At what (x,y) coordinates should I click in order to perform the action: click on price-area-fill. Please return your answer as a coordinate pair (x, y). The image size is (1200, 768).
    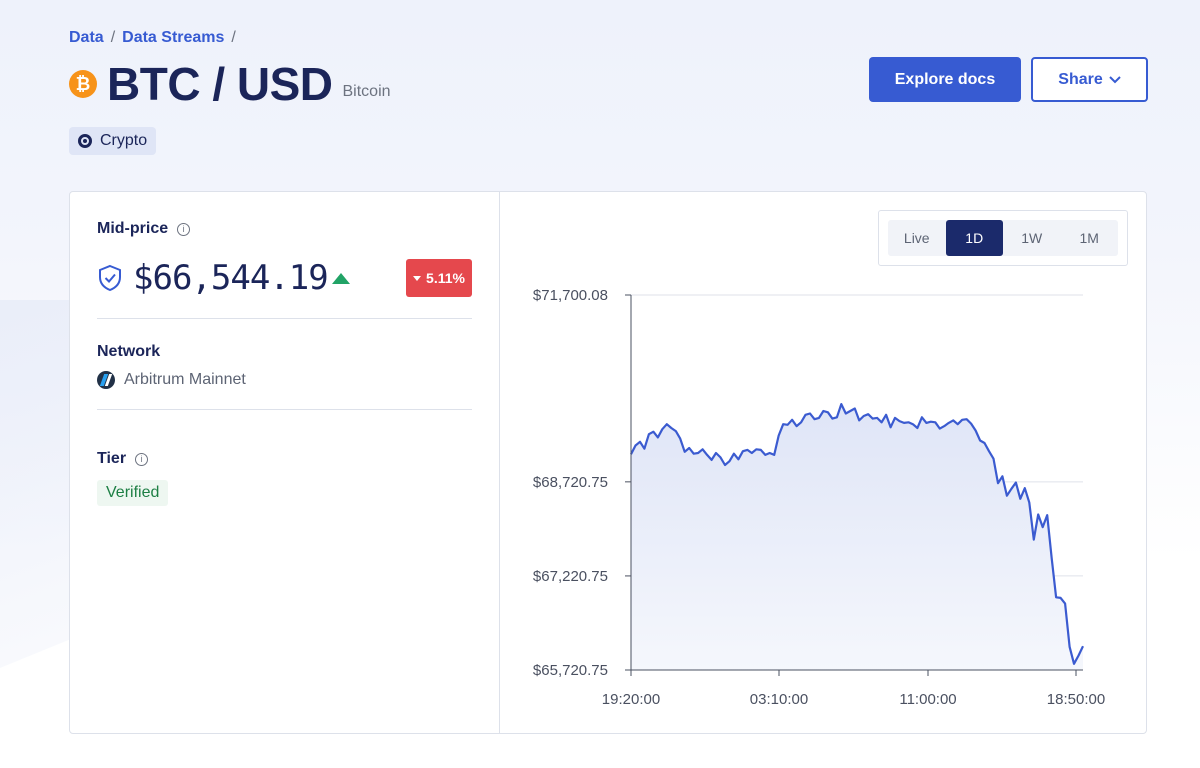
    Looking at the image, I should click on (857, 537).